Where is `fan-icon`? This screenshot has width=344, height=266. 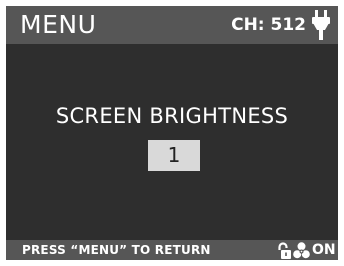 fan-icon is located at coordinates (301, 250).